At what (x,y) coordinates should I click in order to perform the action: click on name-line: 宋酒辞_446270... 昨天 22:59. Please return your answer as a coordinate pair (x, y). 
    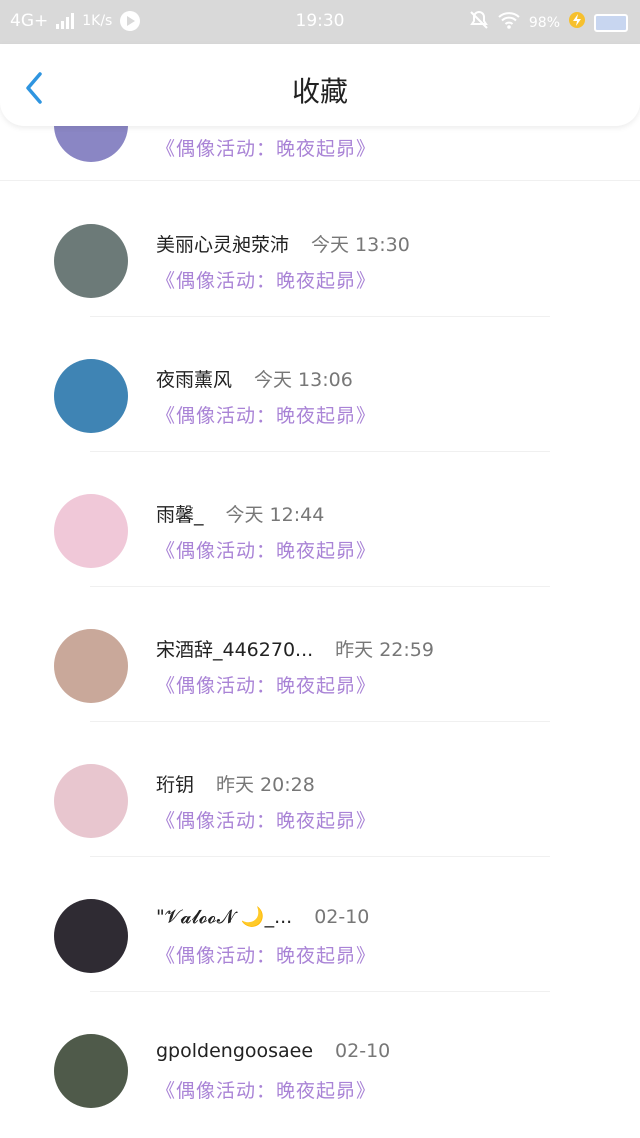
    Looking at the image, I should click on (295, 648).